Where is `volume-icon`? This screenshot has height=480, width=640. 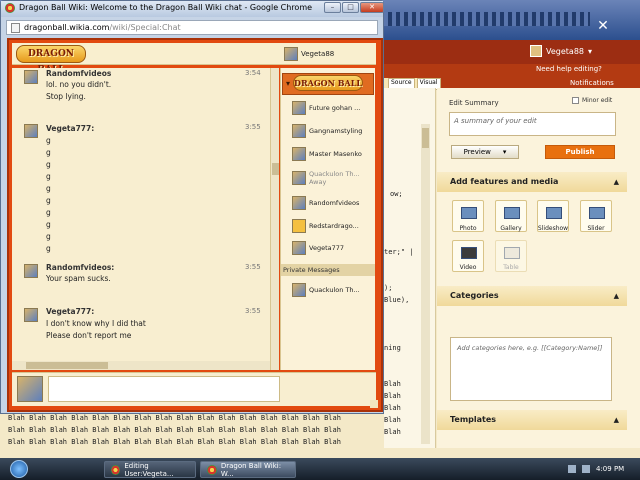
volume-icon is located at coordinates (586, 469).